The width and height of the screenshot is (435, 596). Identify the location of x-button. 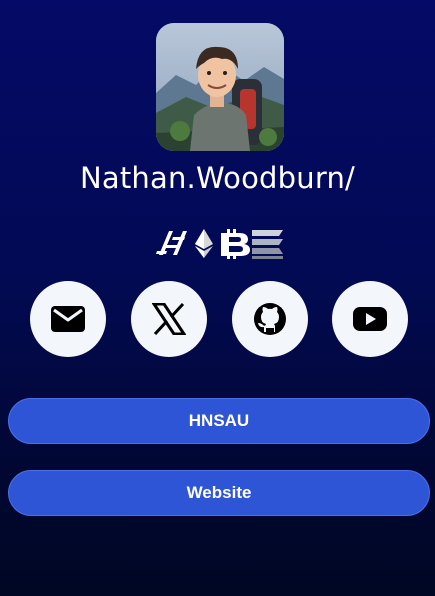
(169, 319).